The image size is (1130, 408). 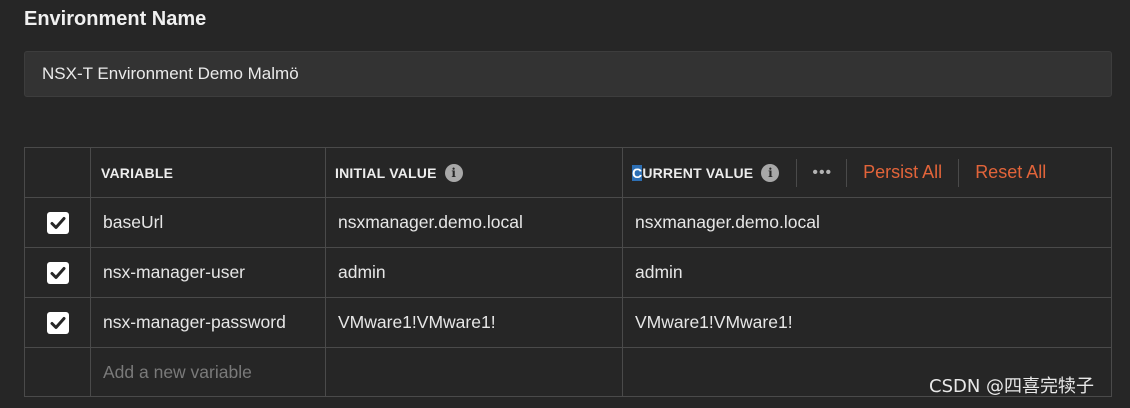 I want to click on reset-all-button: Reset All, so click(x=1010, y=172).